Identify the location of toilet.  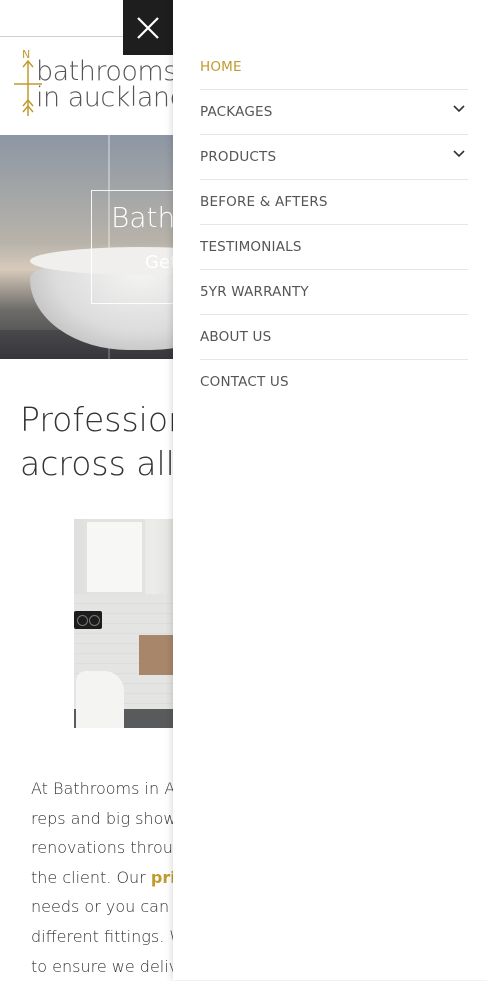
(100, 699).